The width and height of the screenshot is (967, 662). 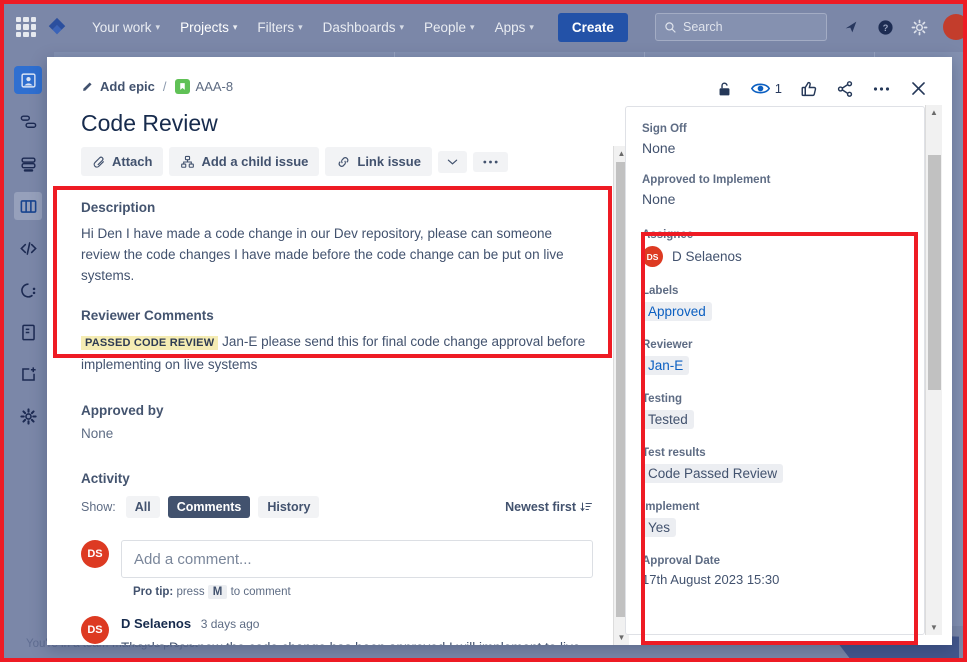 What do you see at coordinates (98, 507) in the screenshot?
I see `show-label: Show:` at bounding box center [98, 507].